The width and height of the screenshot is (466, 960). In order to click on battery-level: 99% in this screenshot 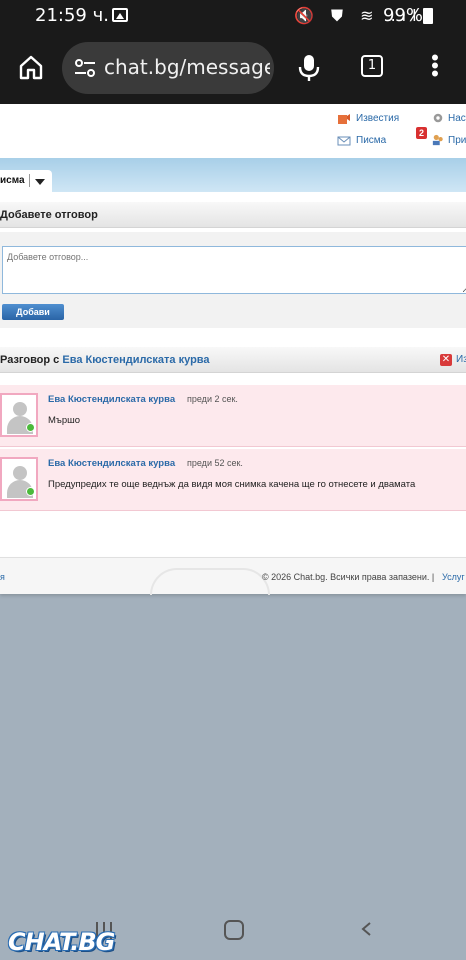, I will do `click(403, 15)`.